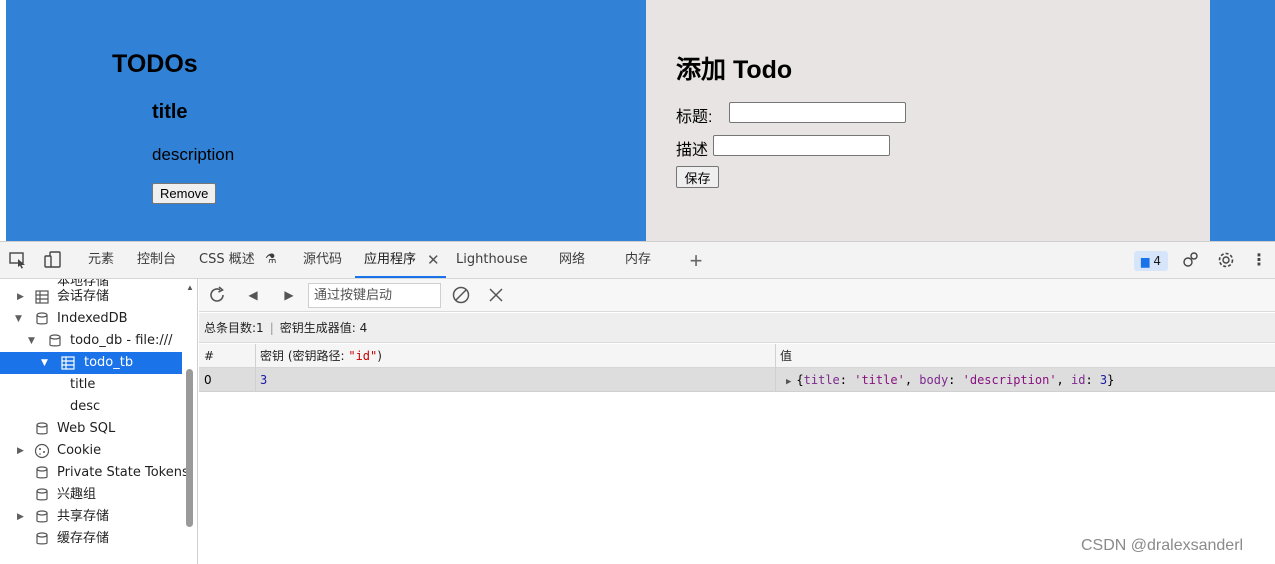  I want to click on key-generator-value: 4, so click(363, 328).